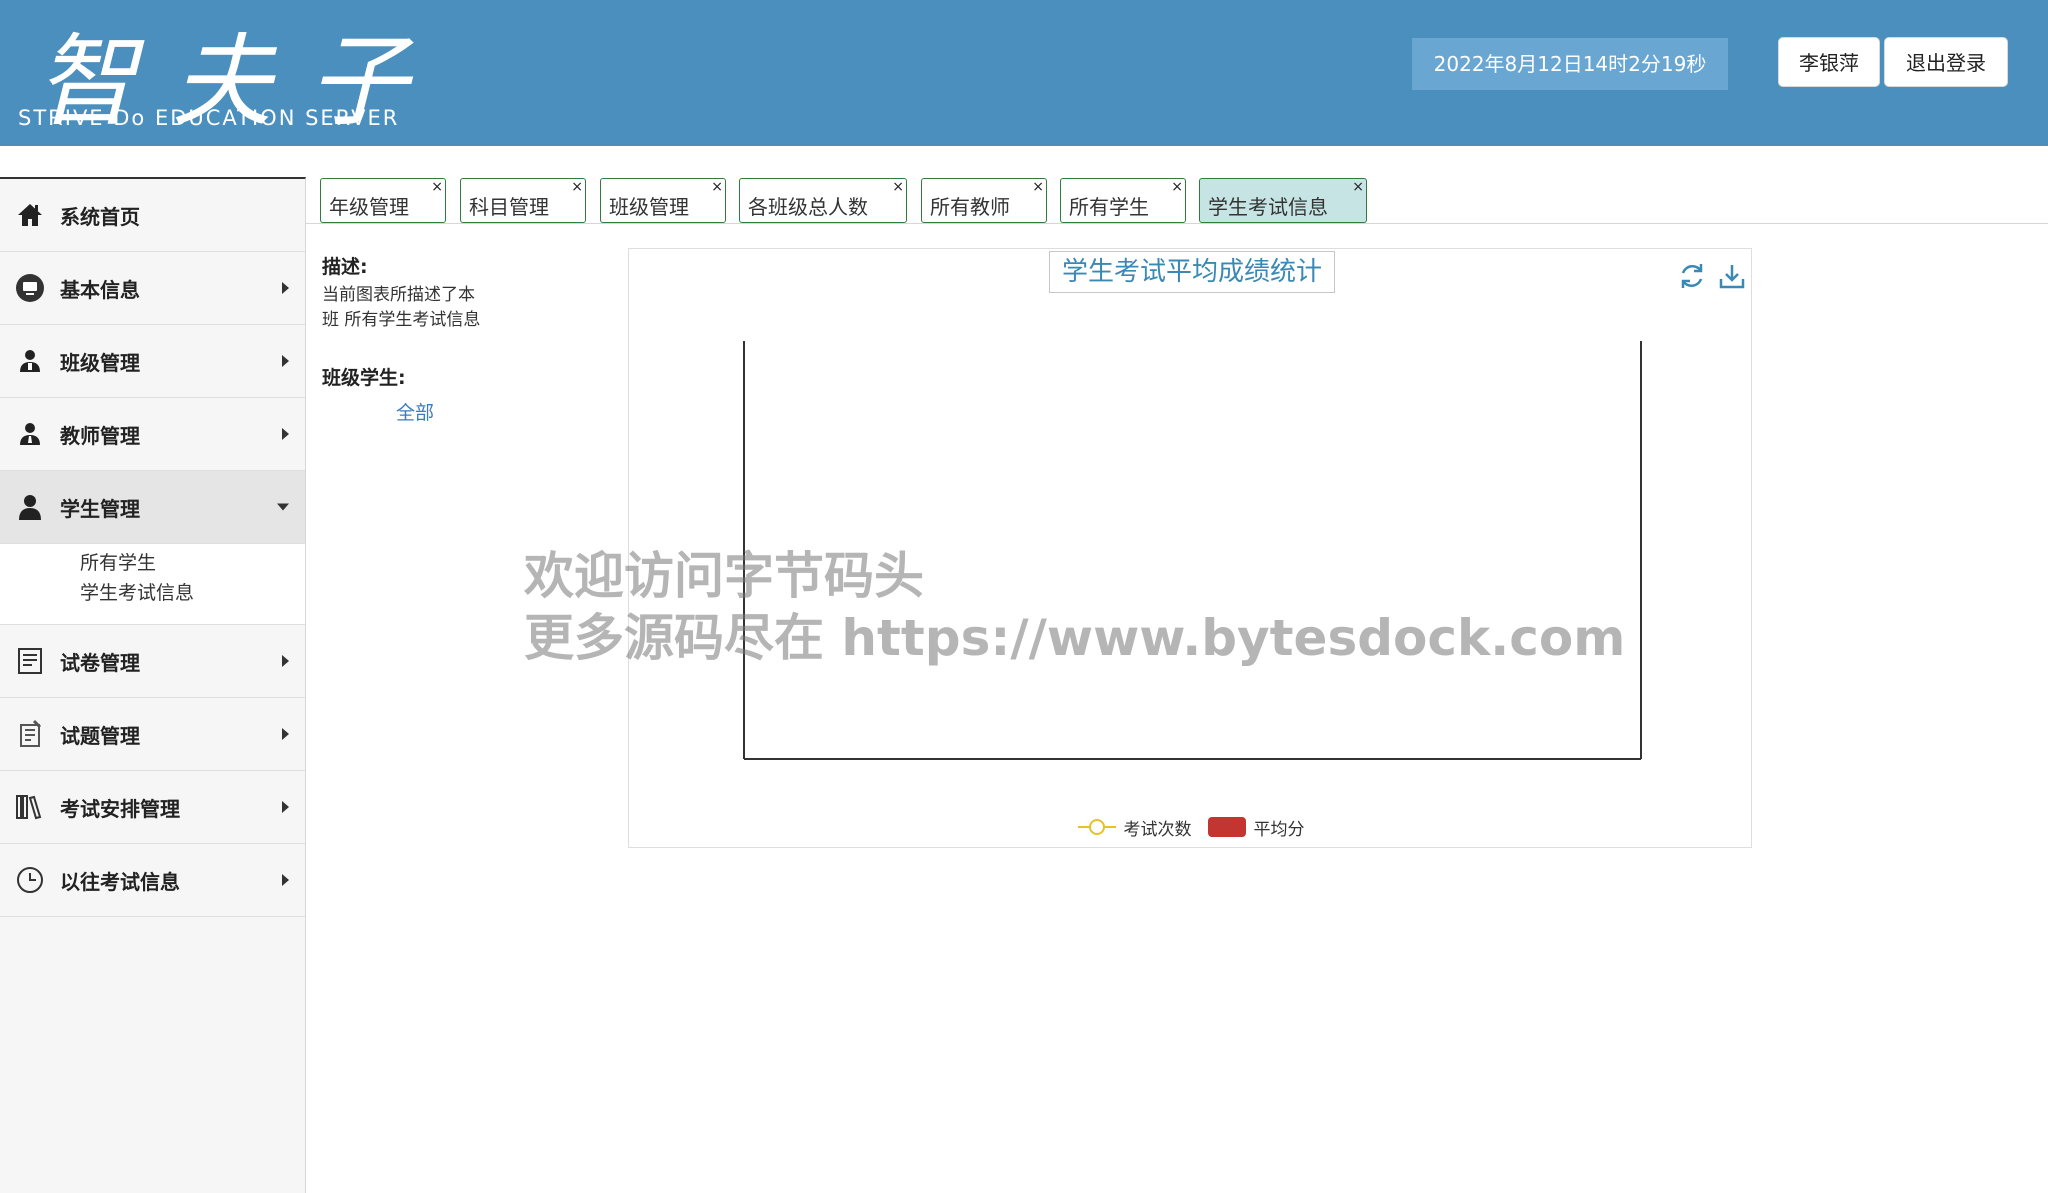 The height and width of the screenshot is (1193, 2048). I want to click on description-text: 当前图表所描述了本班 所有学生考试信息, so click(401, 307).